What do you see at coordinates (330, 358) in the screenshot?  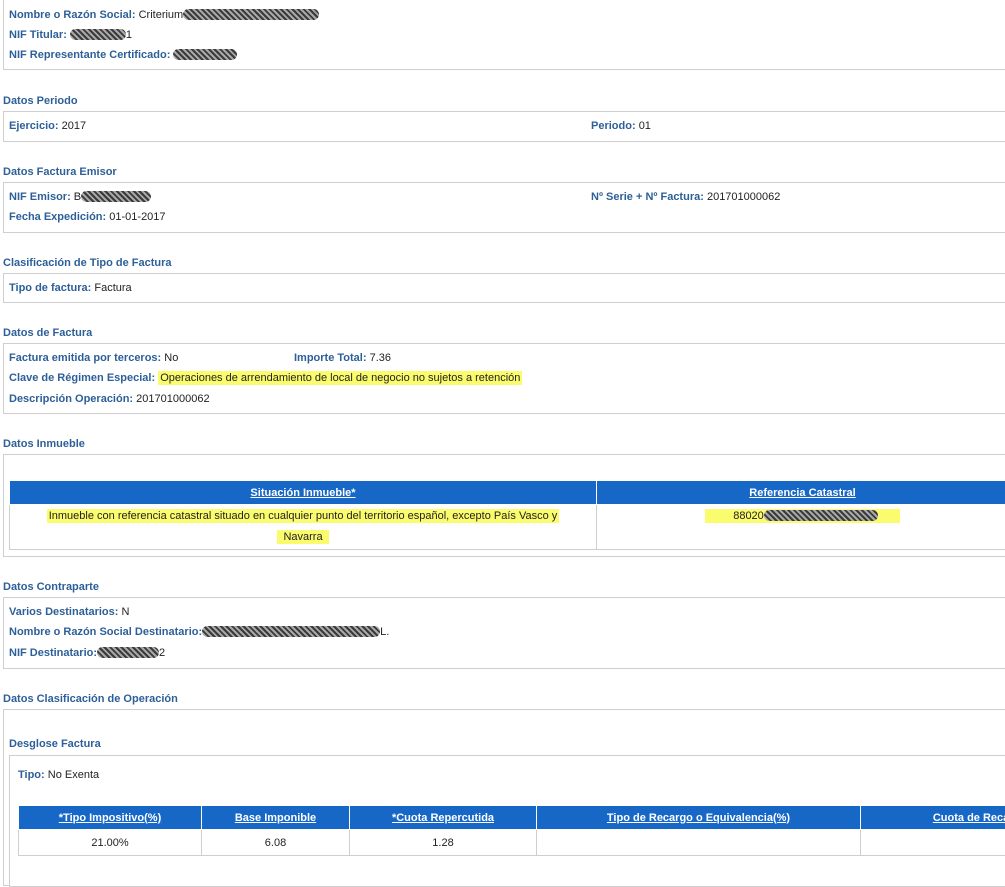 I see `importe-label: Importe Total:` at bounding box center [330, 358].